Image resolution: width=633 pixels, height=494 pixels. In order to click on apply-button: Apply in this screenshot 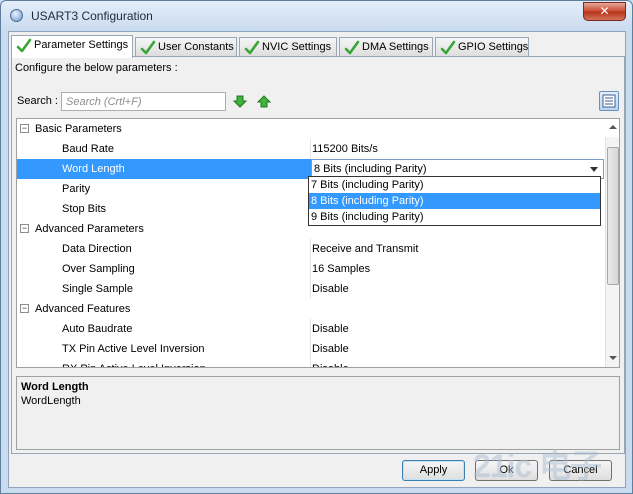, I will do `click(433, 470)`.